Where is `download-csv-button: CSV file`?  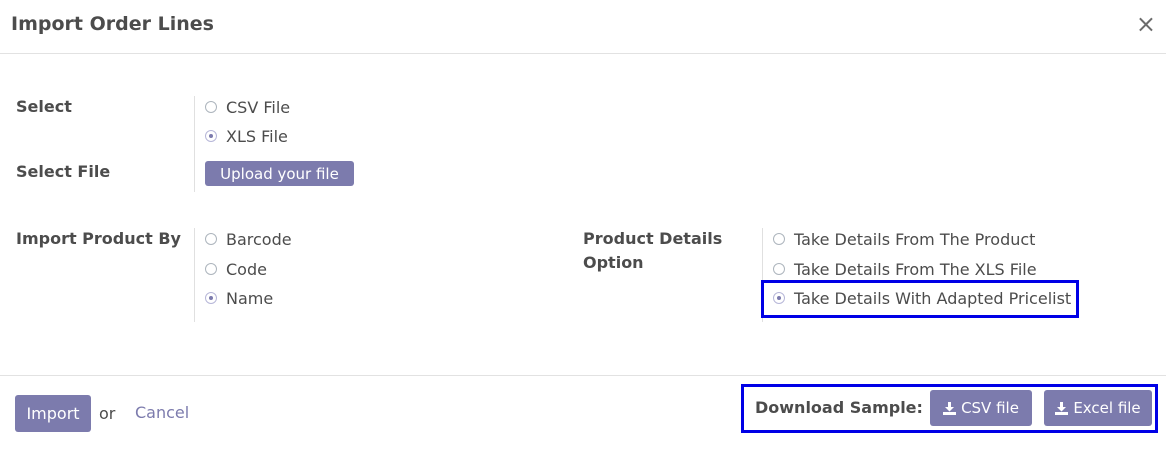 download-csv-button: CSV file is located at coordinates (981, 408).